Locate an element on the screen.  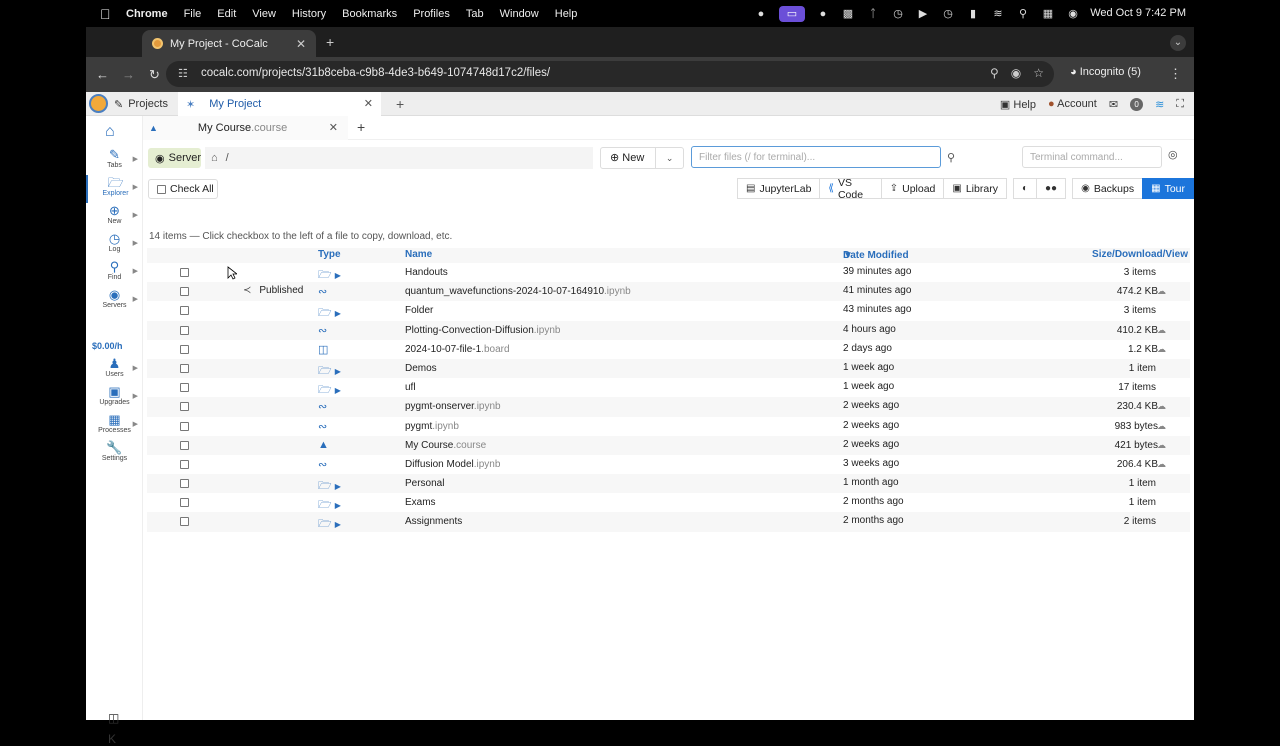
library-button: ▣ Library is located at coordinates (975, 188).